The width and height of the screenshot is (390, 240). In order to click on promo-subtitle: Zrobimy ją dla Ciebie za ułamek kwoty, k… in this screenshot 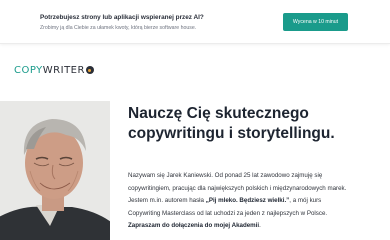, I will do `click(118, 28)`.